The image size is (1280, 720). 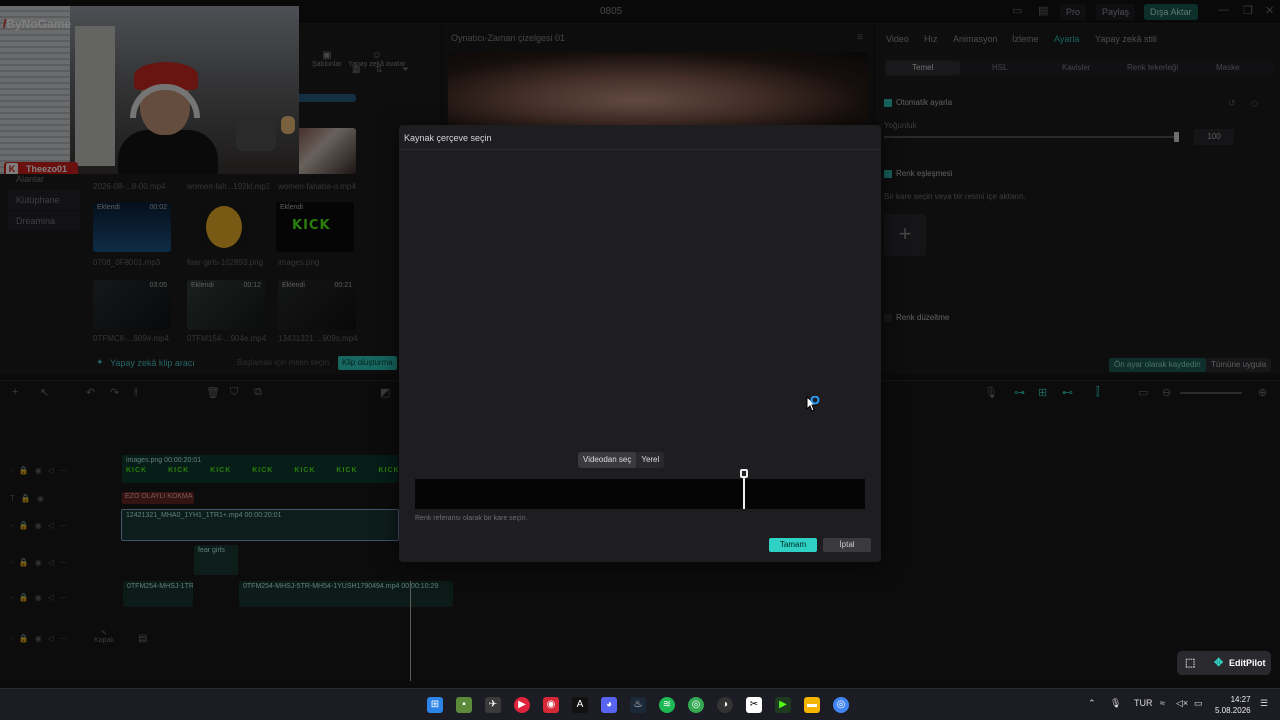 What do you see at coordinates (551, 705) in the screenshot?
I see `chat-app-icon: ◉` at bounding box center [551, 705].